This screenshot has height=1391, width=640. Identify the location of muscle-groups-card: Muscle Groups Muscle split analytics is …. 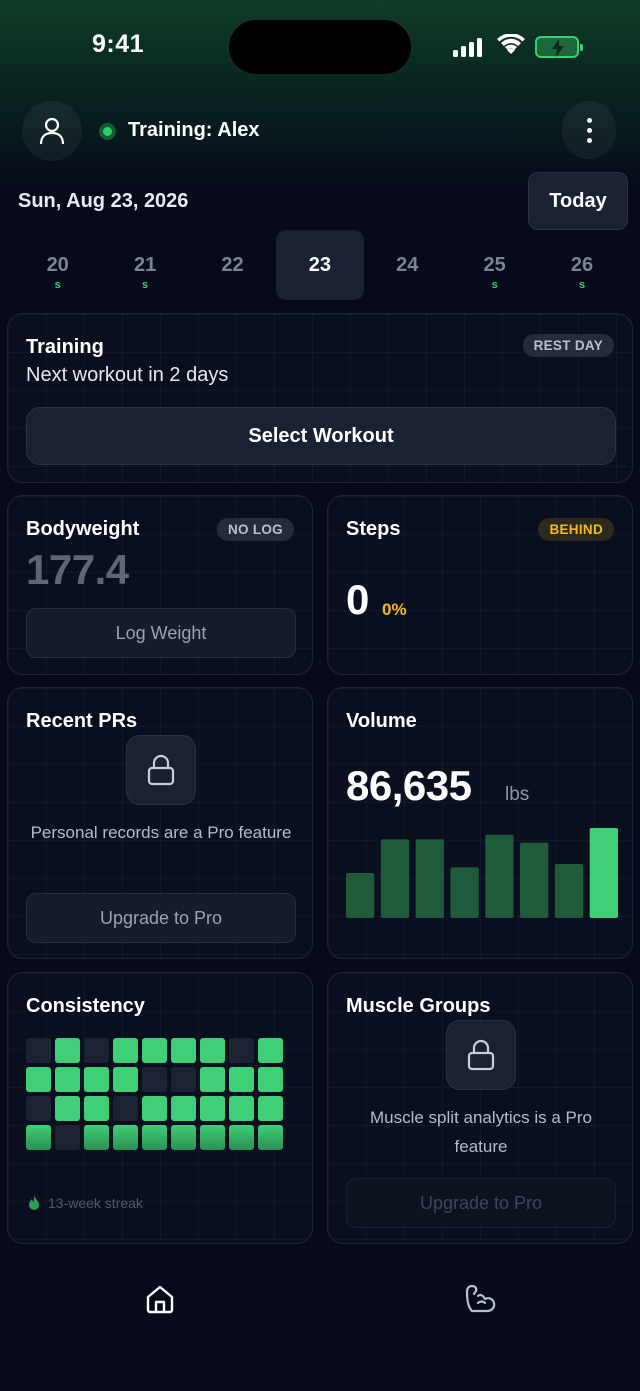
(480, 1108).